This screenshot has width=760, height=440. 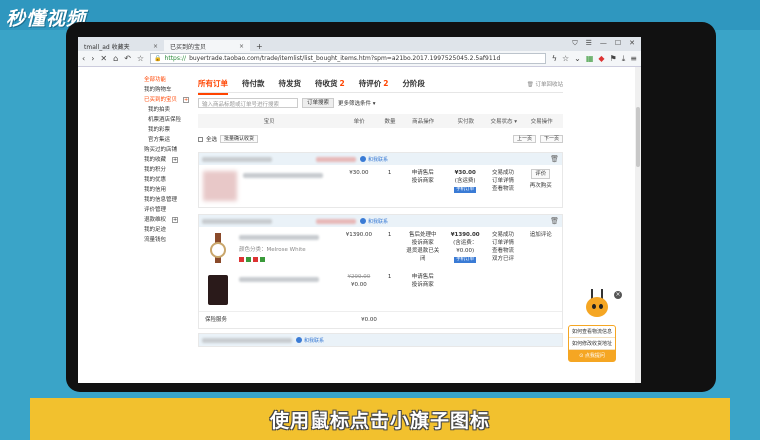 I want to click on sidebar-item: 购买过的店铺, so click(x=169, y=150).